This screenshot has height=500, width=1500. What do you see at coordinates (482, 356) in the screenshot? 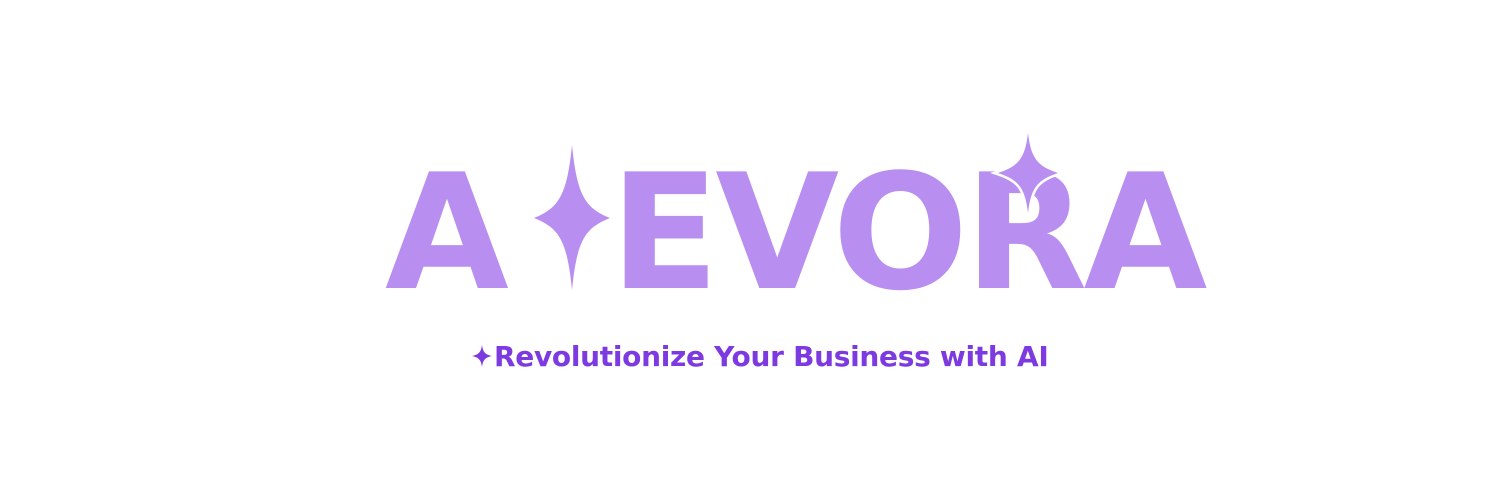
I see `sparkle-icon` at bounding box center [482, 356].